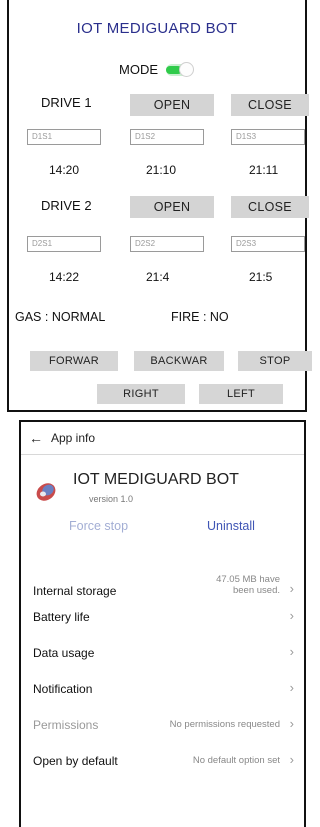 The width and height of the screenshot is (320, 827). I want to click on drive2-open-button: OPEN, so click(172, 207).